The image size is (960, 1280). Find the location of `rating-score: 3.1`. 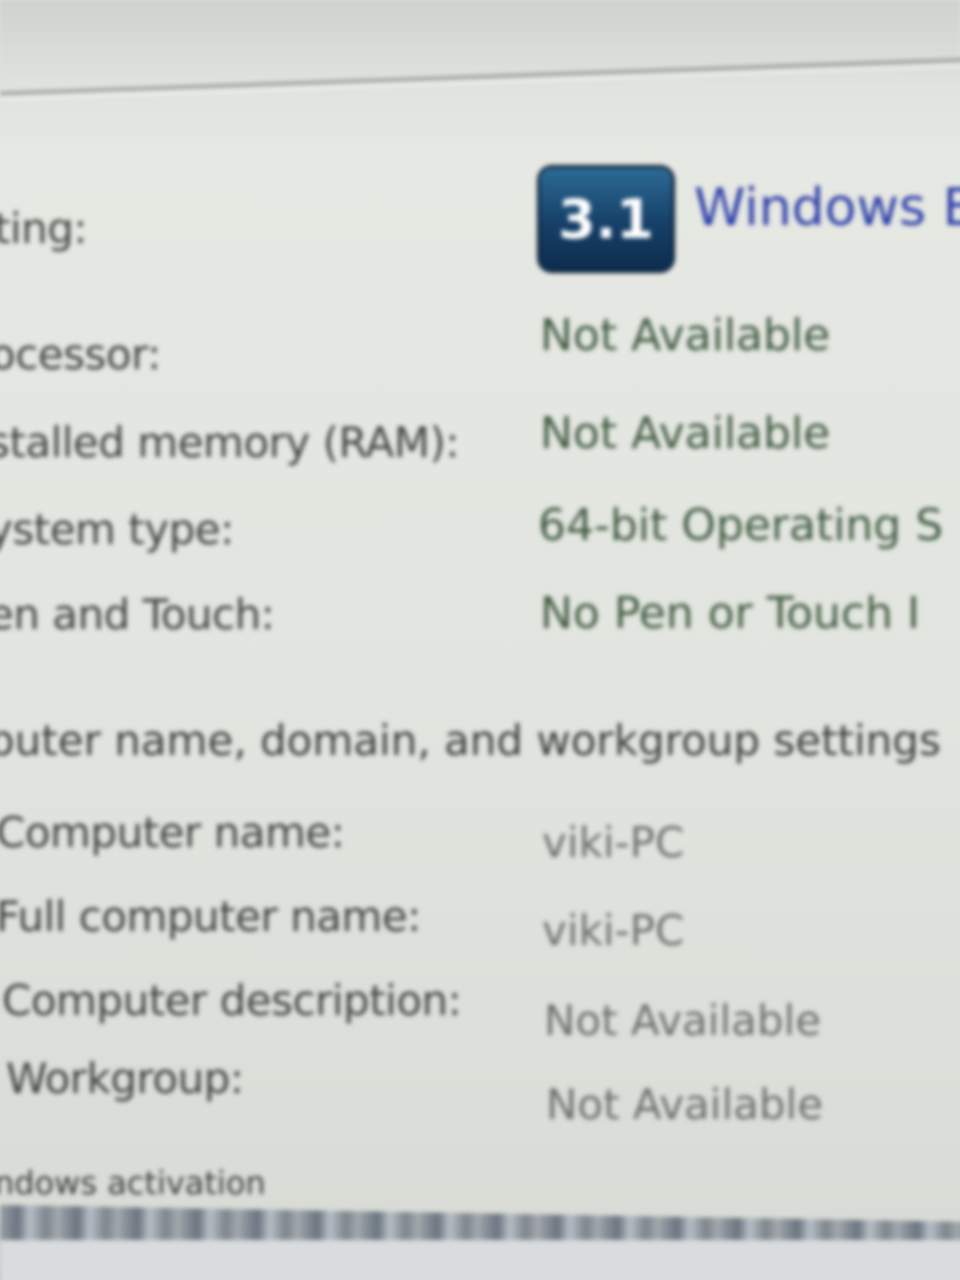

rating-score: 3.1 is located at coordinates (606, 219).